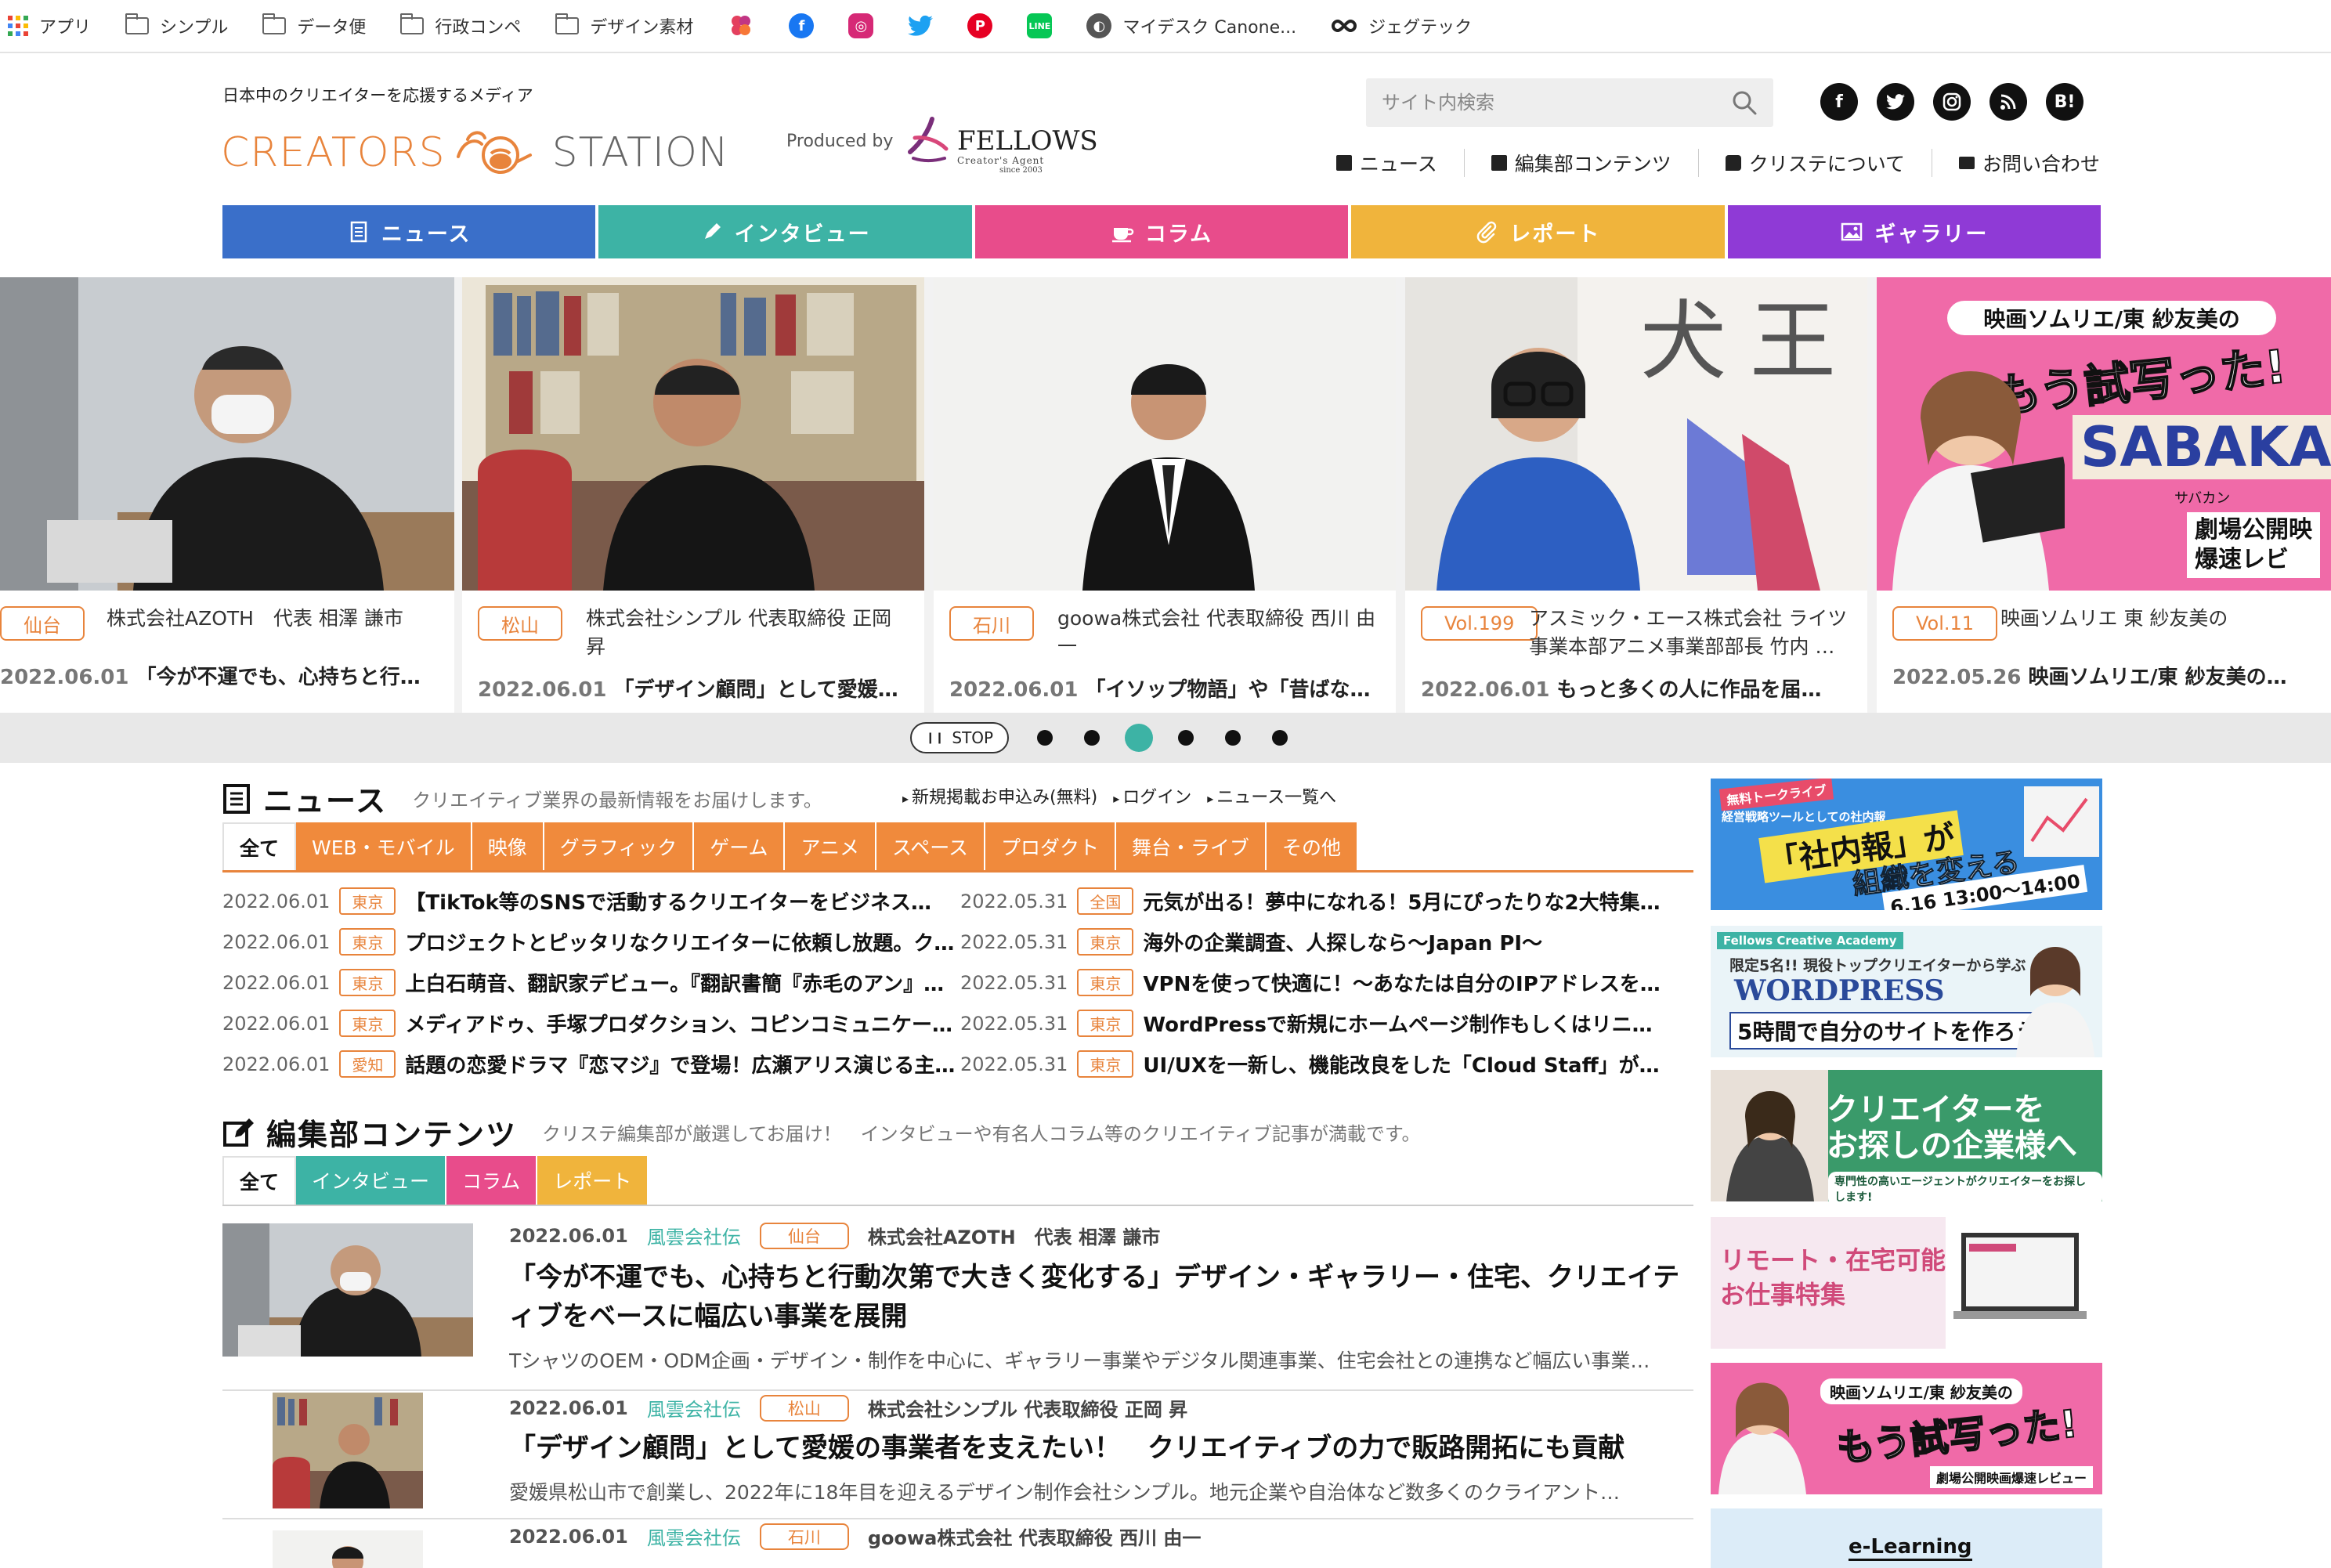  Describe the element at coordinates (18, 26) in the screenshot. I see `apps-grid-icon` at that location.